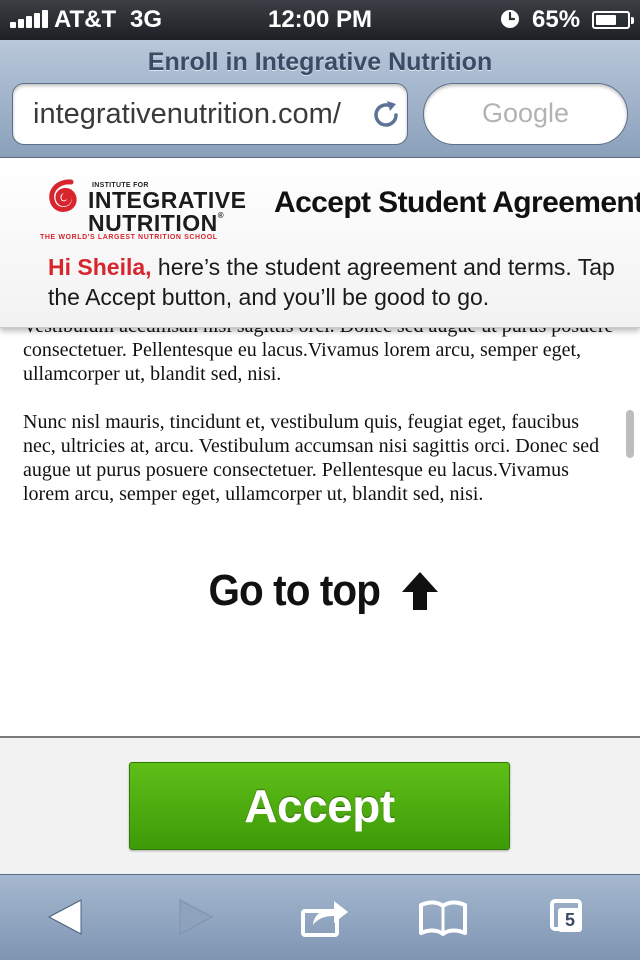 This screenshot has width=640, height=960. I want to click on logo-line2: NUTRITION®, so click(156, 223).